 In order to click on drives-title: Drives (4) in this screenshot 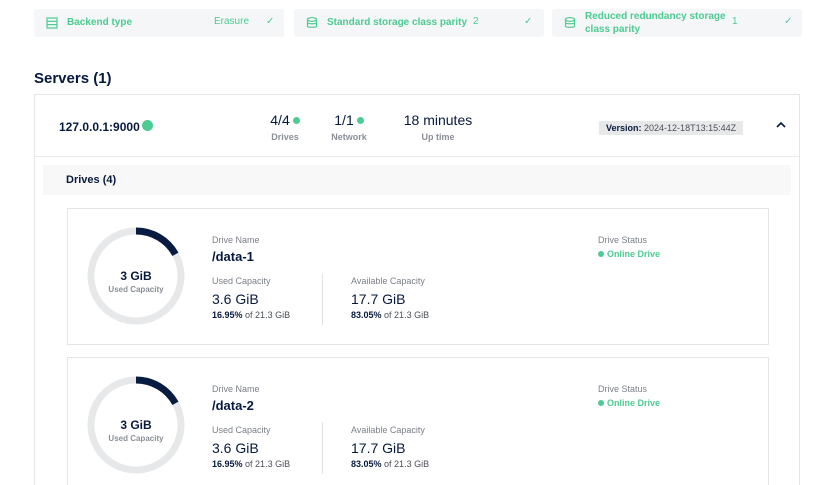, I will do `click(91, 180)`.